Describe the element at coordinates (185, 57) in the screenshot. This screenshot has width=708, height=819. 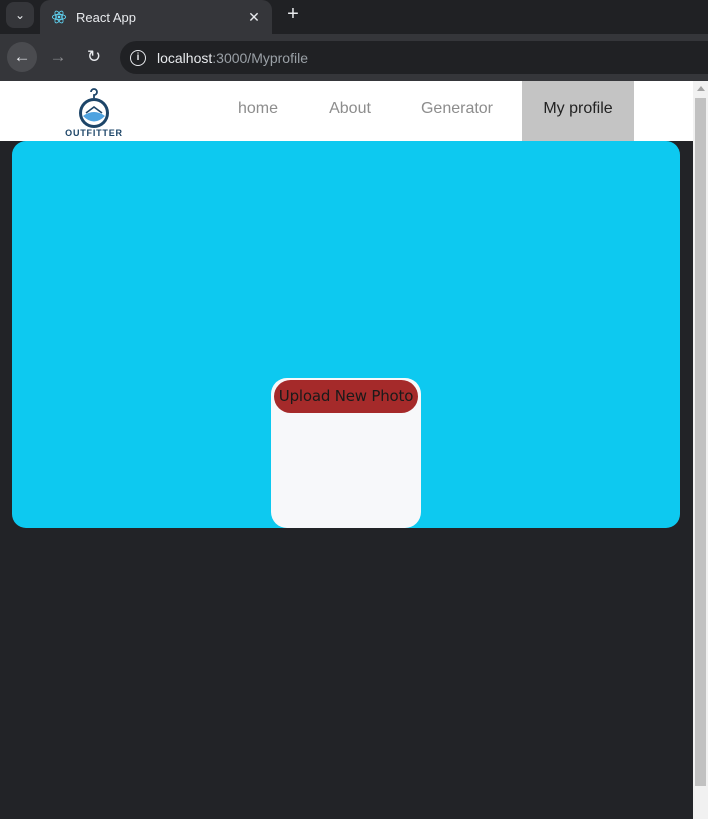
I see `url-host: localhost` at that location.